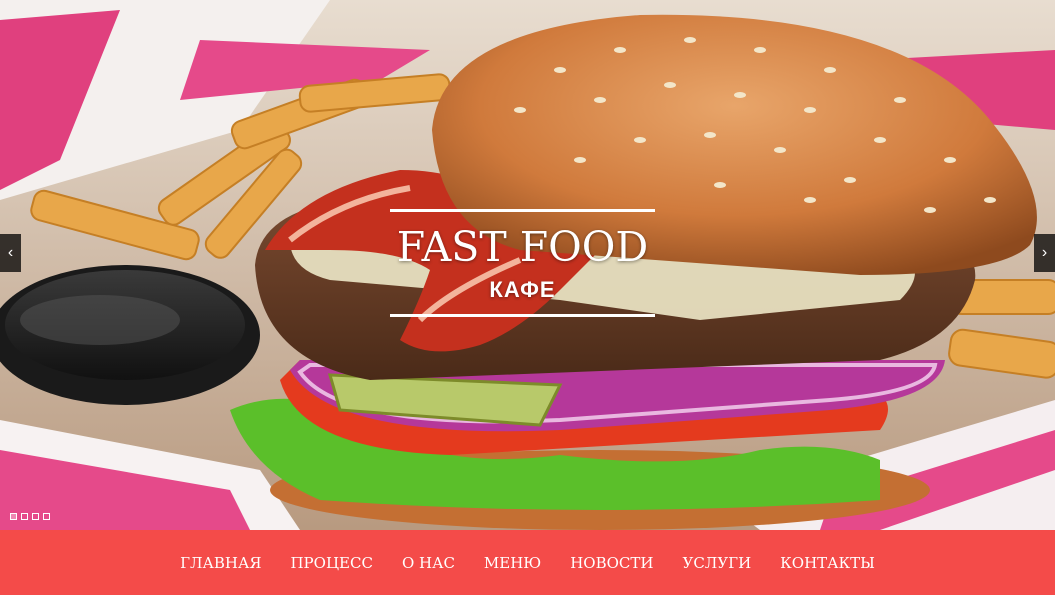 The image size is (1055, 595). What do you see at coordinates (522, 289) in the screenshot?
I see `hero-subtitle: КАФЕ` at bounding box center [522, 289].